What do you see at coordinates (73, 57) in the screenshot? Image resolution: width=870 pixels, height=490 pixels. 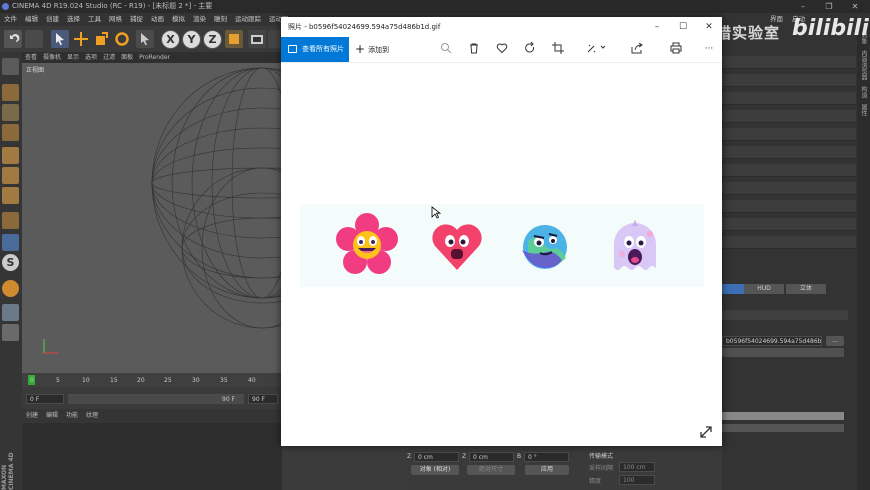 I see `vp-menu-display: 显示` at bounding box center [73, 57].